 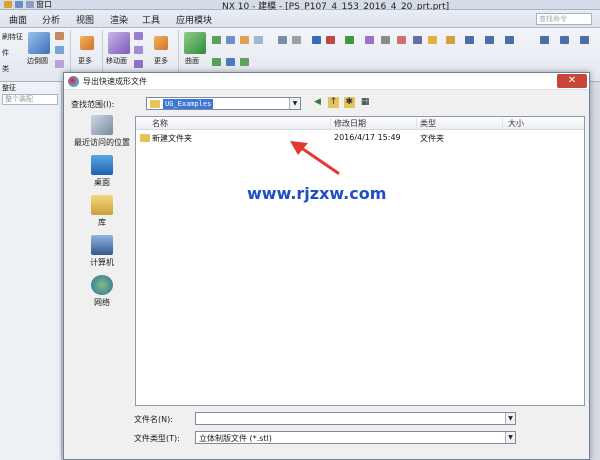 I want to click on check-tool-icon, so click(x=349, y=40).